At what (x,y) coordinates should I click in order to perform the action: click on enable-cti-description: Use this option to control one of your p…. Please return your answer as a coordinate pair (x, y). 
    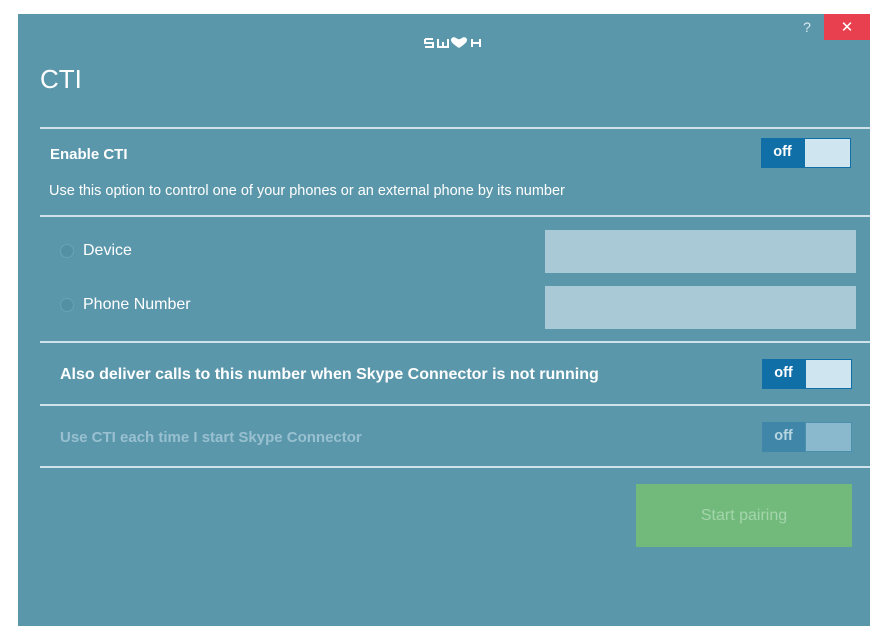
    Looking at the image, I should click on (307, 191).